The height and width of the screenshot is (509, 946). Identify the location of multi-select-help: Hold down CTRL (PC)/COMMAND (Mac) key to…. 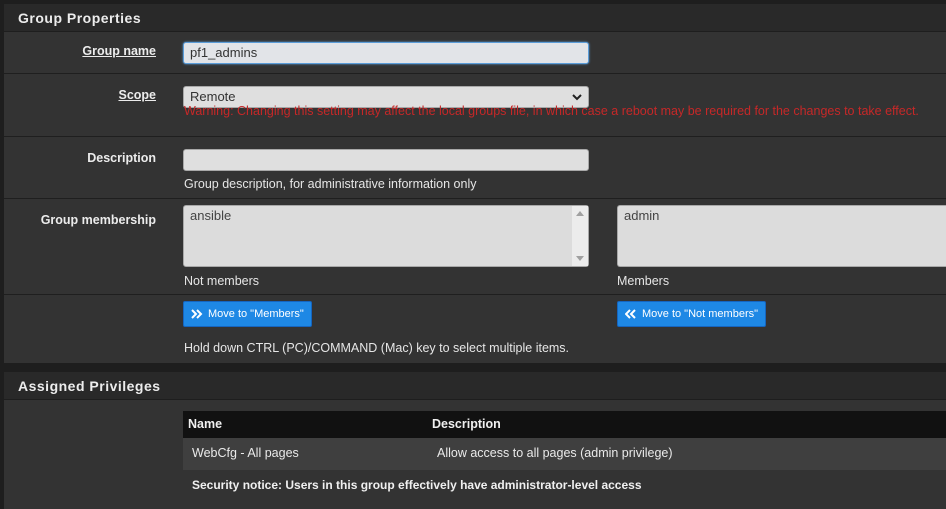
(377, 348).